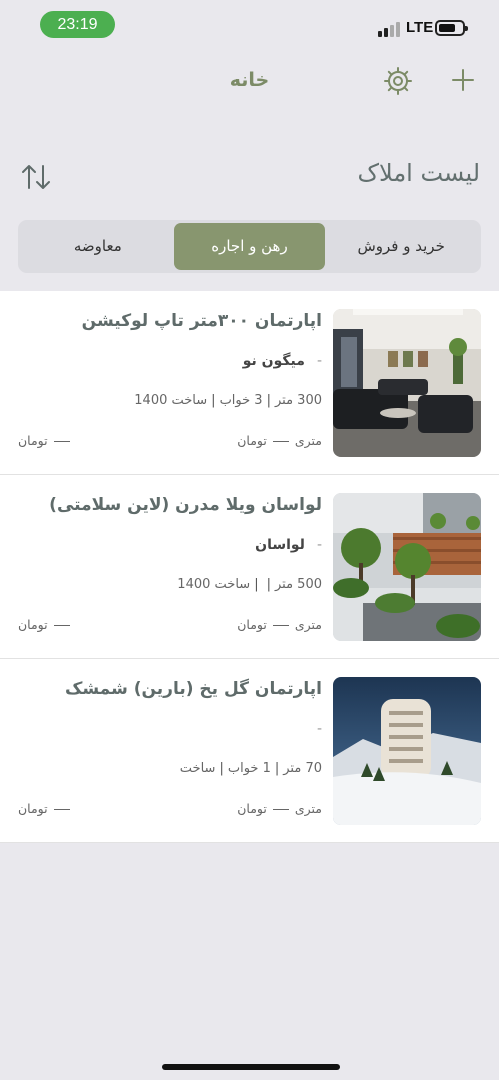 This screenshot has height=1080, width=499. What do you see at coordinates (282, 361) in the screenshot?
I see `property-location: -میگون نو` at bounding box center [282, 361].